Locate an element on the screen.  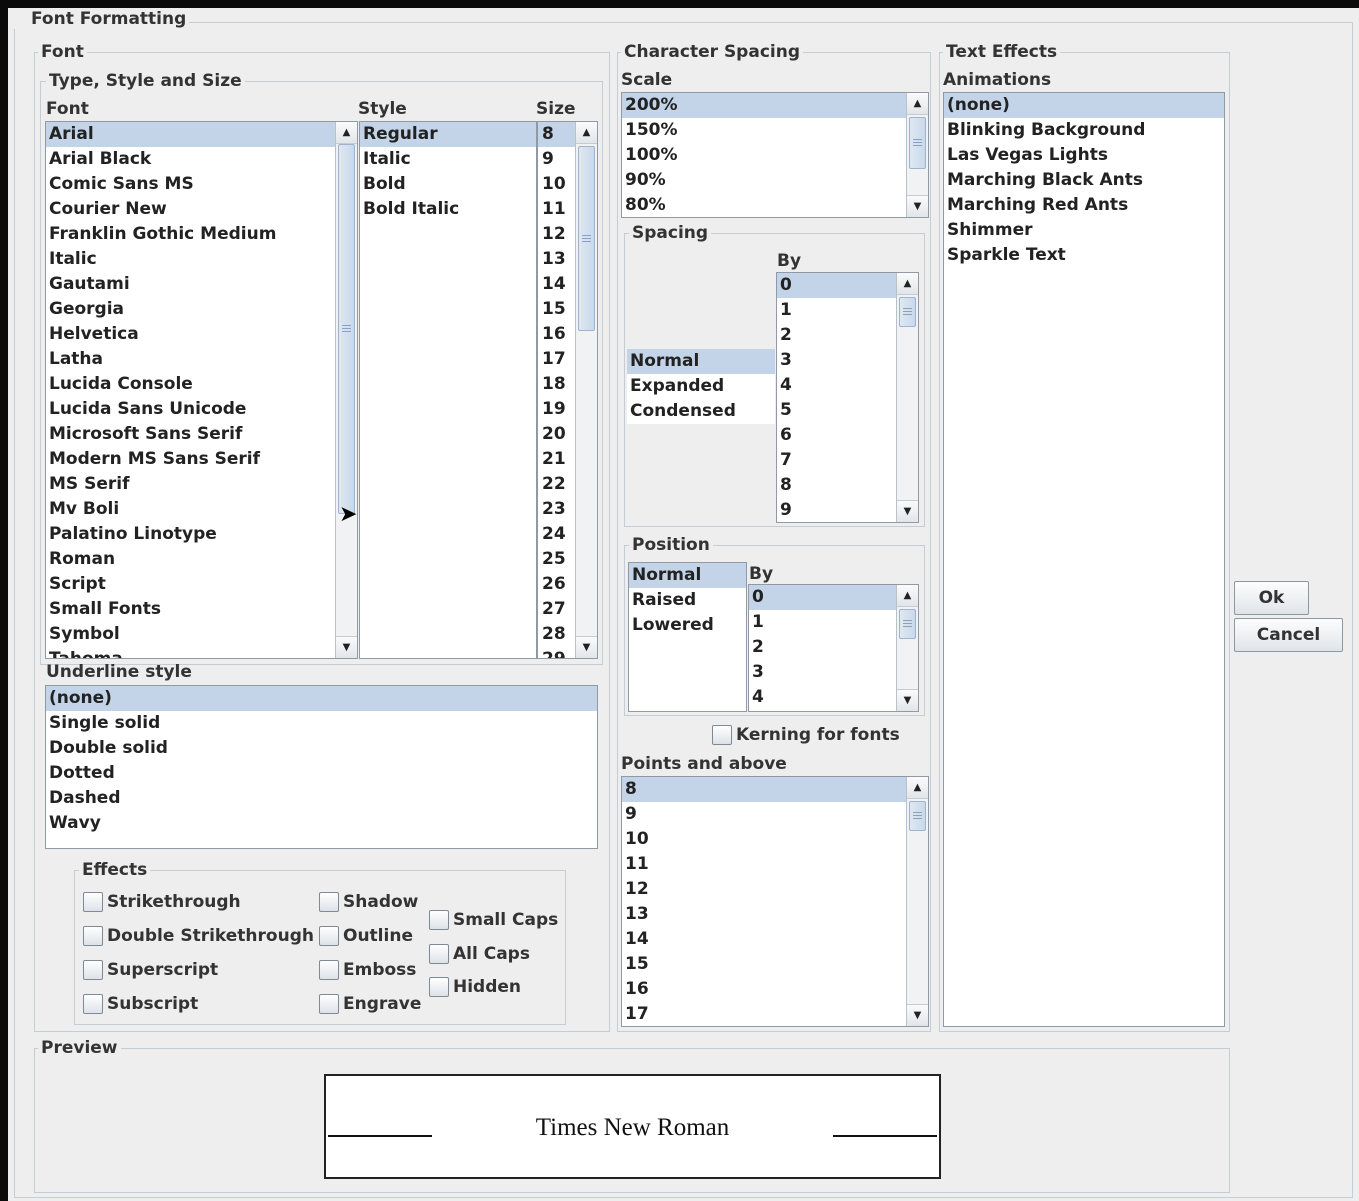
points-list-item: 9 is located at coordinates (775, 814).